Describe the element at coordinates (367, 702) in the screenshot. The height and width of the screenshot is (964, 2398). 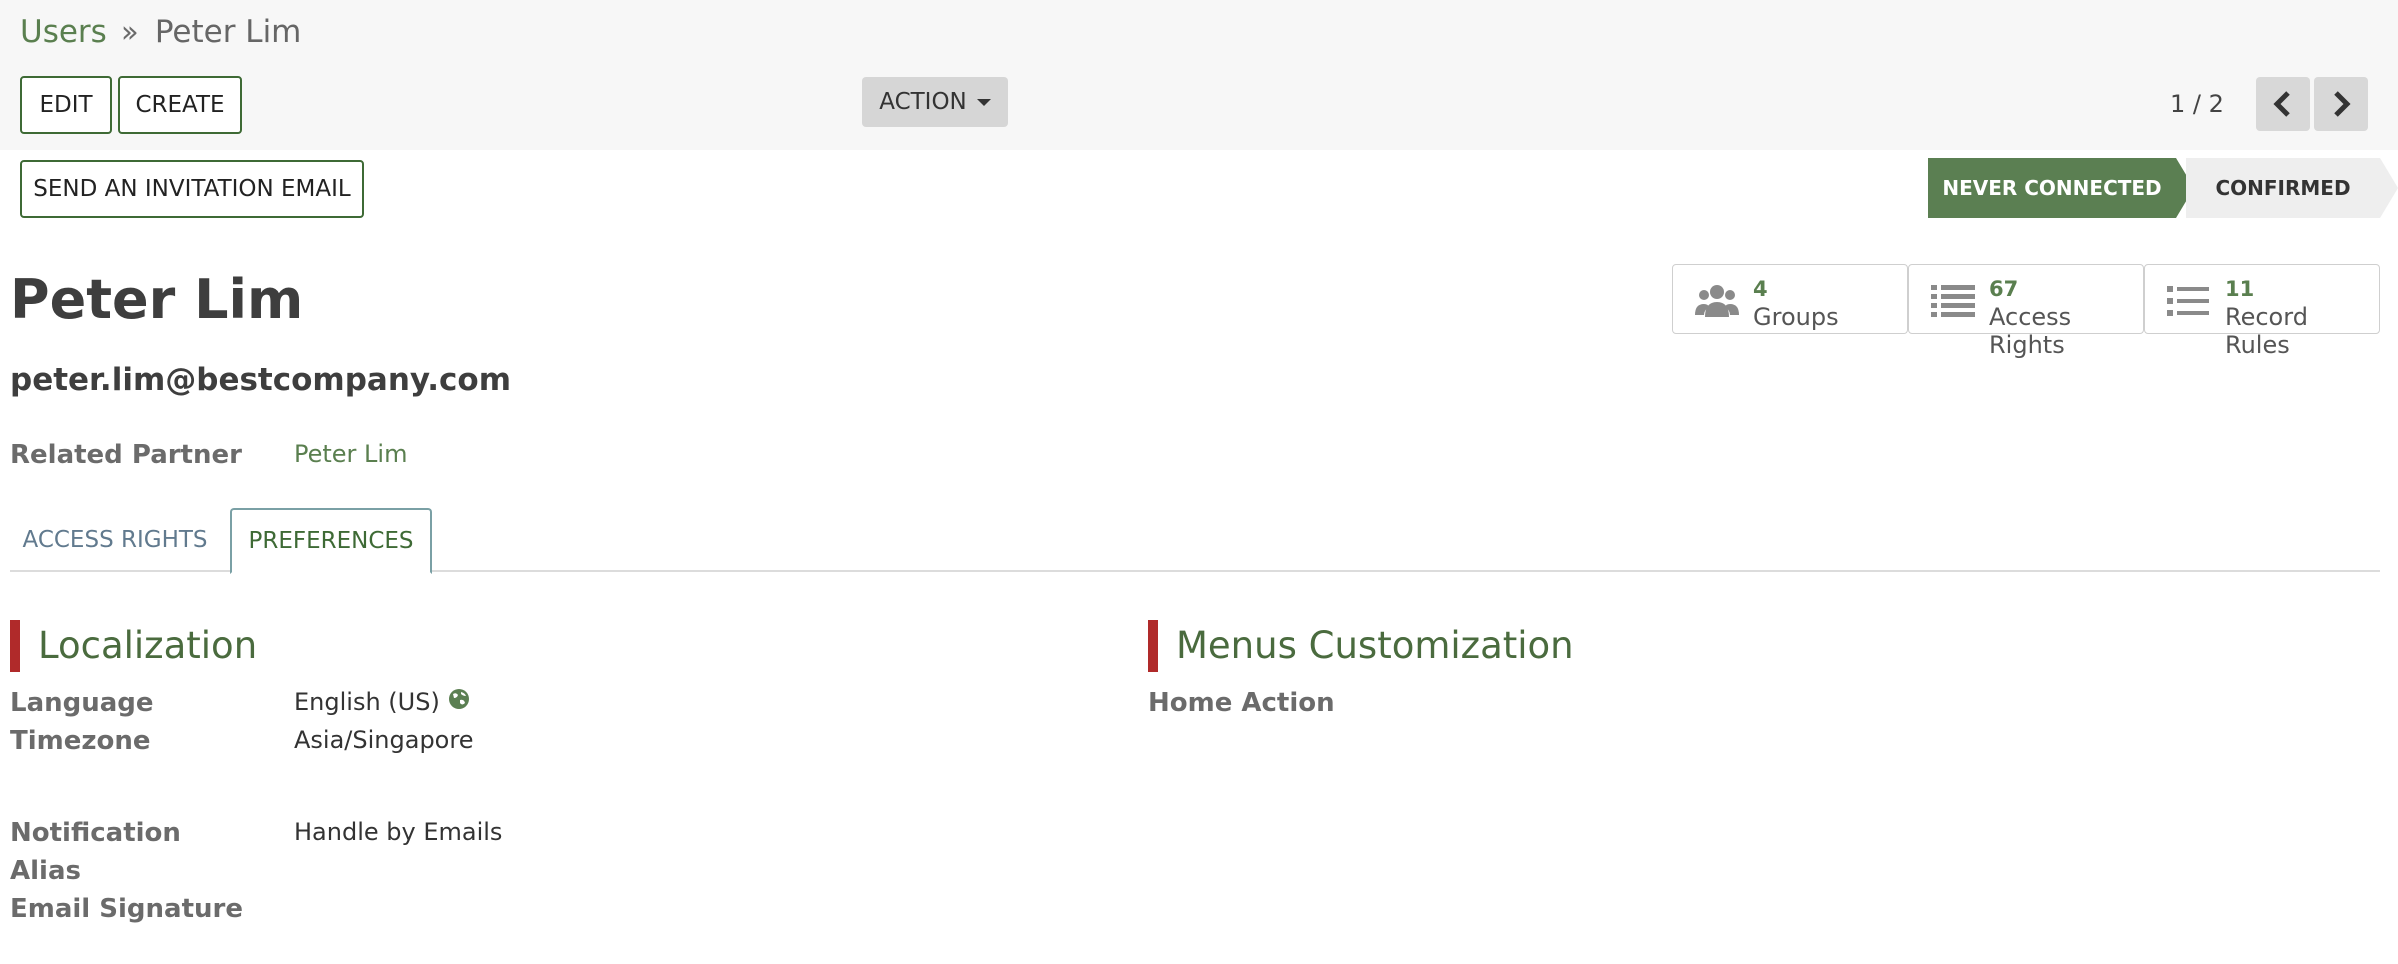
I see `language-value: English (US)` at that location.